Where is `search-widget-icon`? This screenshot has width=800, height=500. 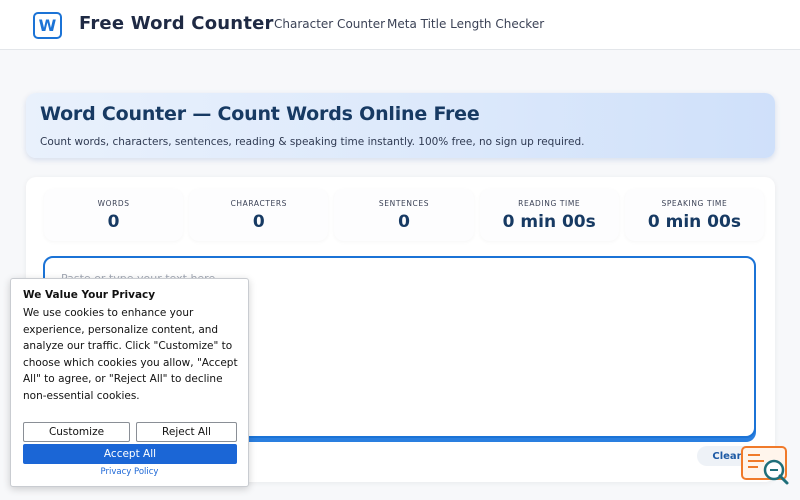
search-widget-icon is located at coordinates (766, 466).